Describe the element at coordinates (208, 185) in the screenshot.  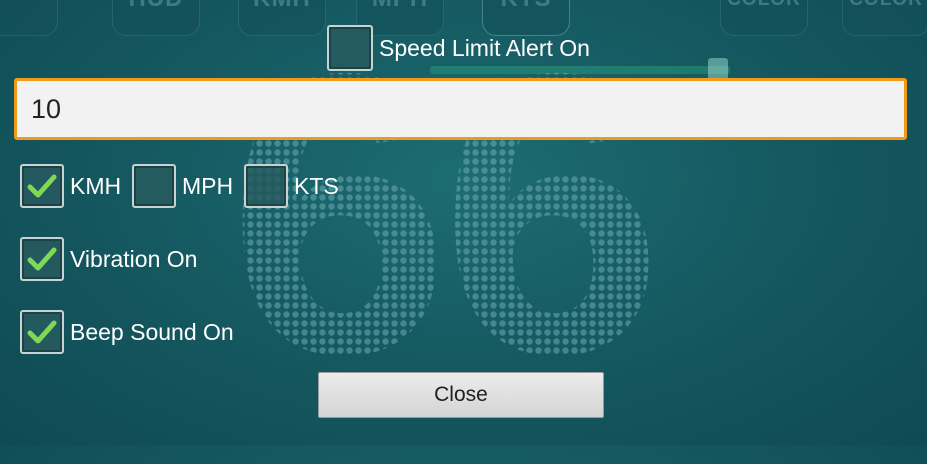
I see `unit-mph-label: MPH` at that location.